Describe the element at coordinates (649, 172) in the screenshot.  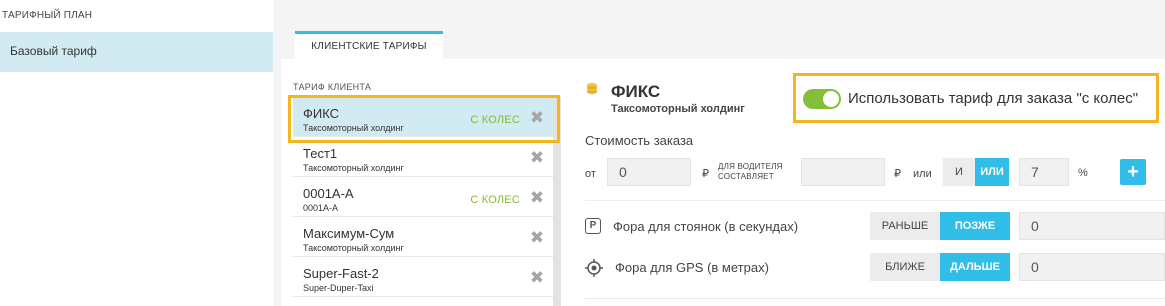
I see `from-input: 0` at that location.